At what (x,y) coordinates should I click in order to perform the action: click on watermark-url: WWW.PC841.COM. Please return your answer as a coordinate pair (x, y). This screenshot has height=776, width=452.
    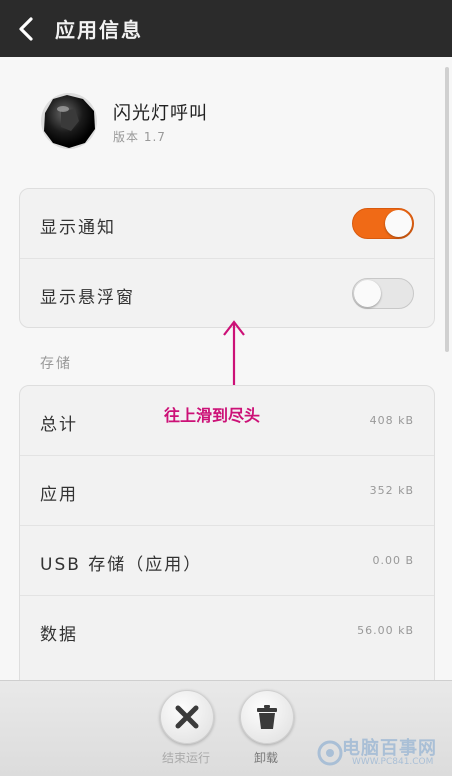
    Looking at the image, I should click on (393, 762).